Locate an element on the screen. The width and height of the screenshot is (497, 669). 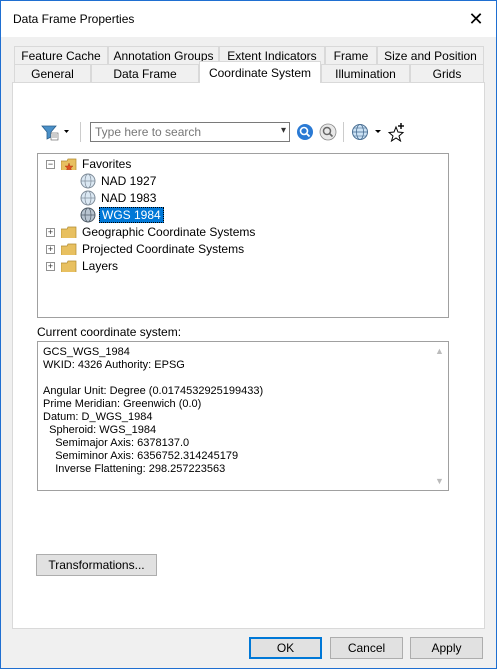
cs-line: Datum: D_WGS_1984 is located at coordinates (98, 417).